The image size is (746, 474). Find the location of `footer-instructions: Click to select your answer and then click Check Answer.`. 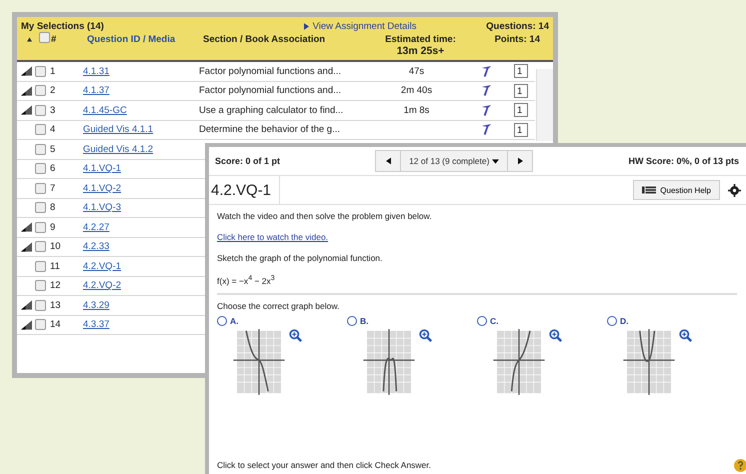

footer-instructions: Click to select your answer and then click Check Answer. is located at coordinates (324, 465).